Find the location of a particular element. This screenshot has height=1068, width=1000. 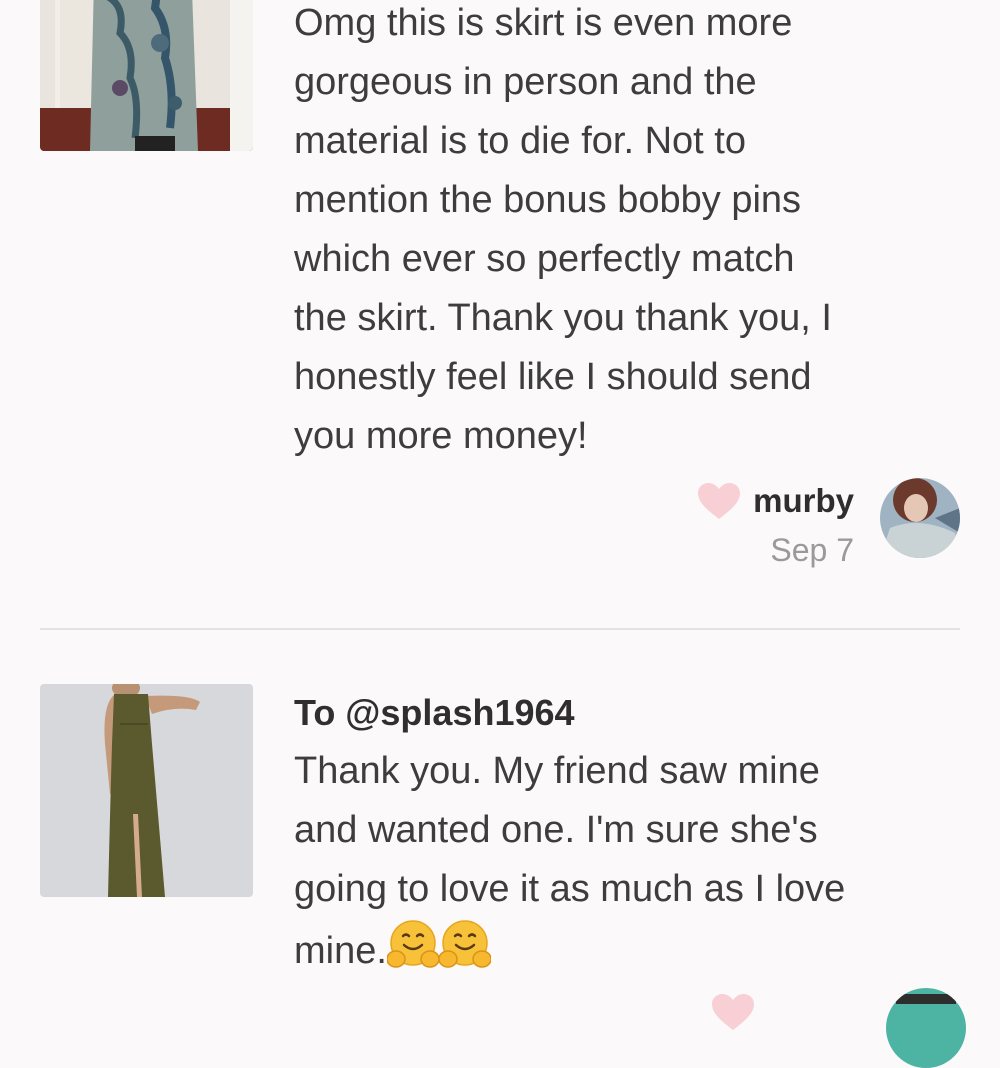

review-meta: murby Sep 7 is located at coordinates (803, 526).